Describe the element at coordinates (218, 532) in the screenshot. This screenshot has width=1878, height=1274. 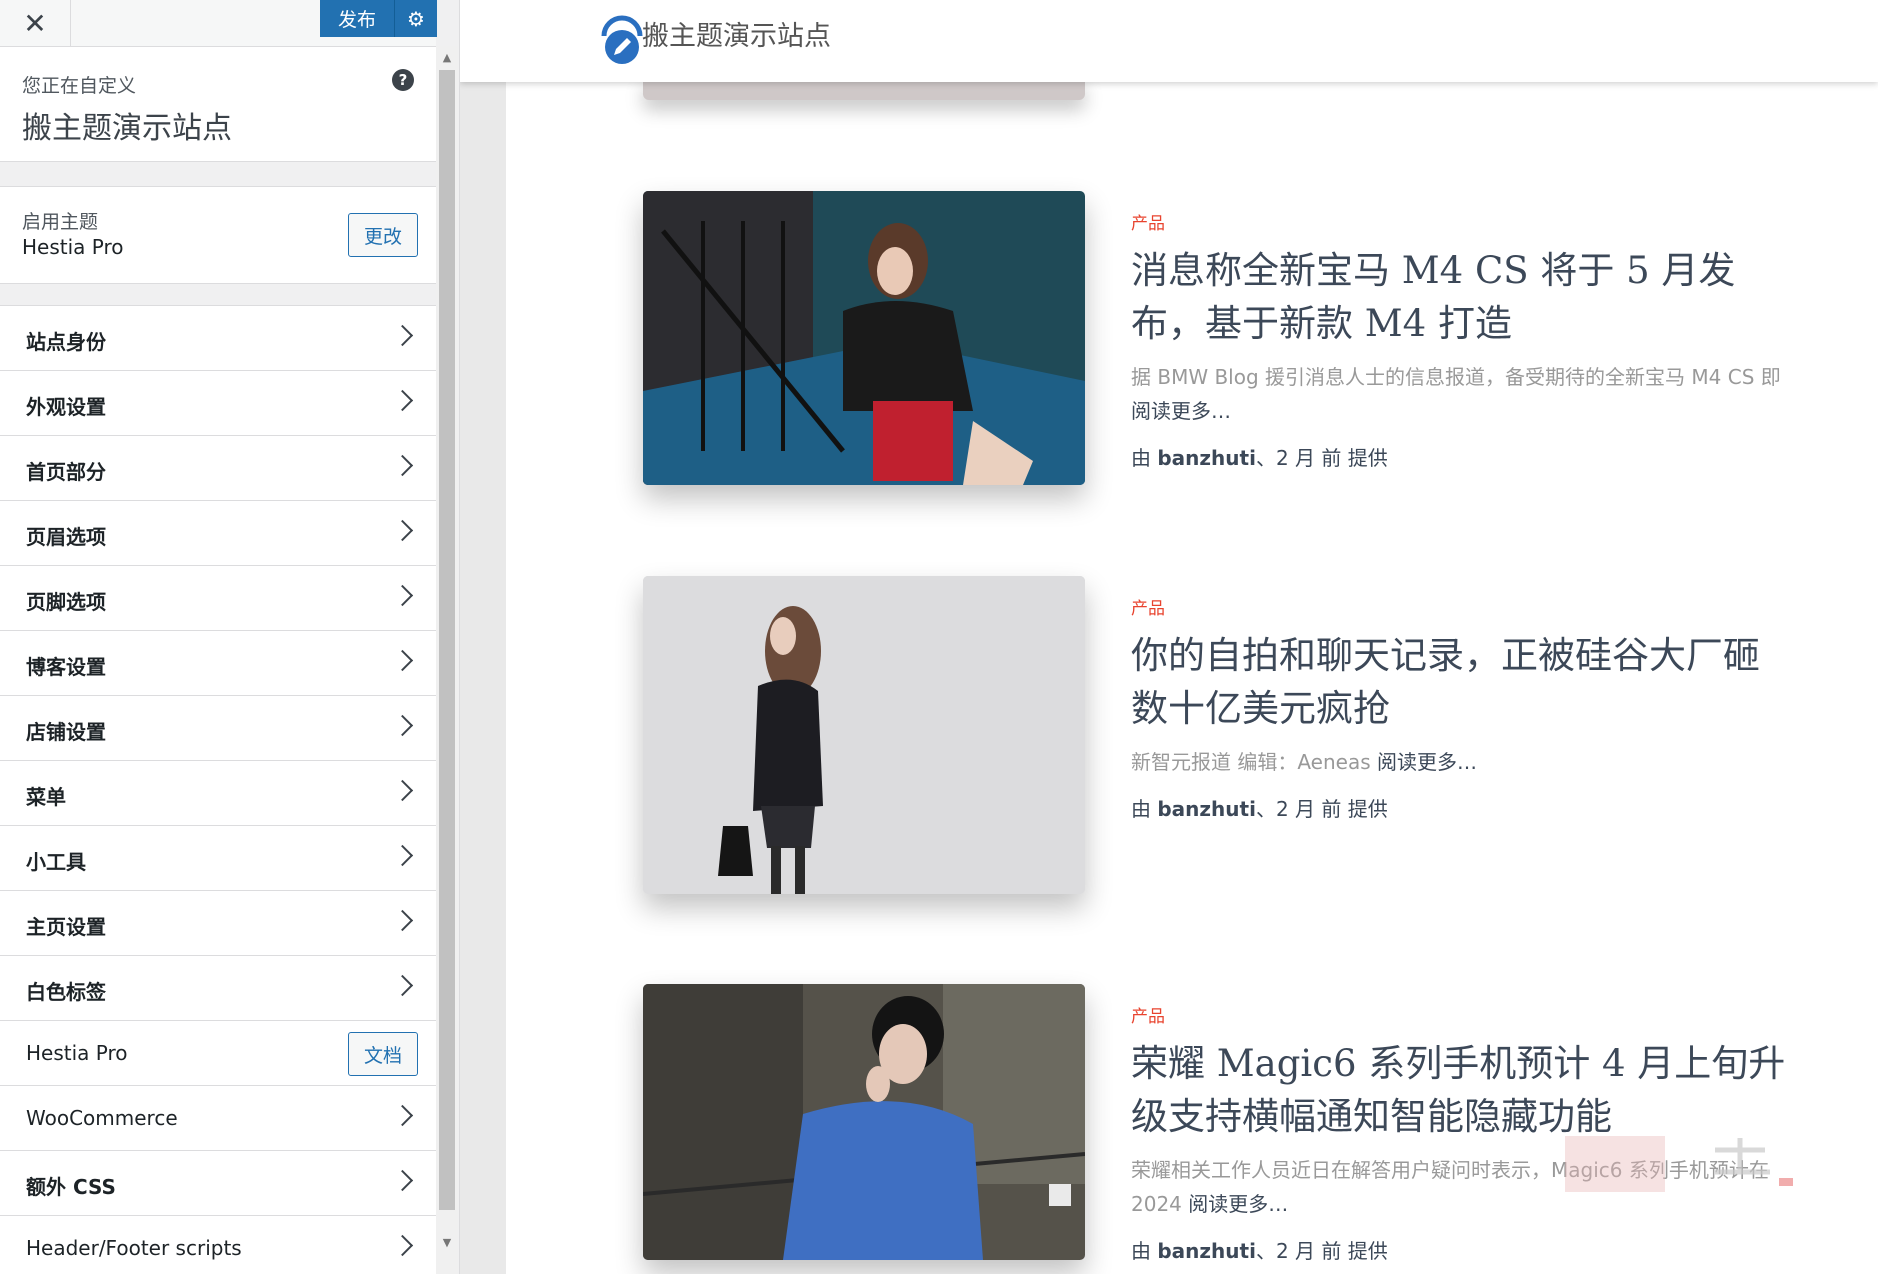
I see `section-header-options: 页眉选项` at that location.